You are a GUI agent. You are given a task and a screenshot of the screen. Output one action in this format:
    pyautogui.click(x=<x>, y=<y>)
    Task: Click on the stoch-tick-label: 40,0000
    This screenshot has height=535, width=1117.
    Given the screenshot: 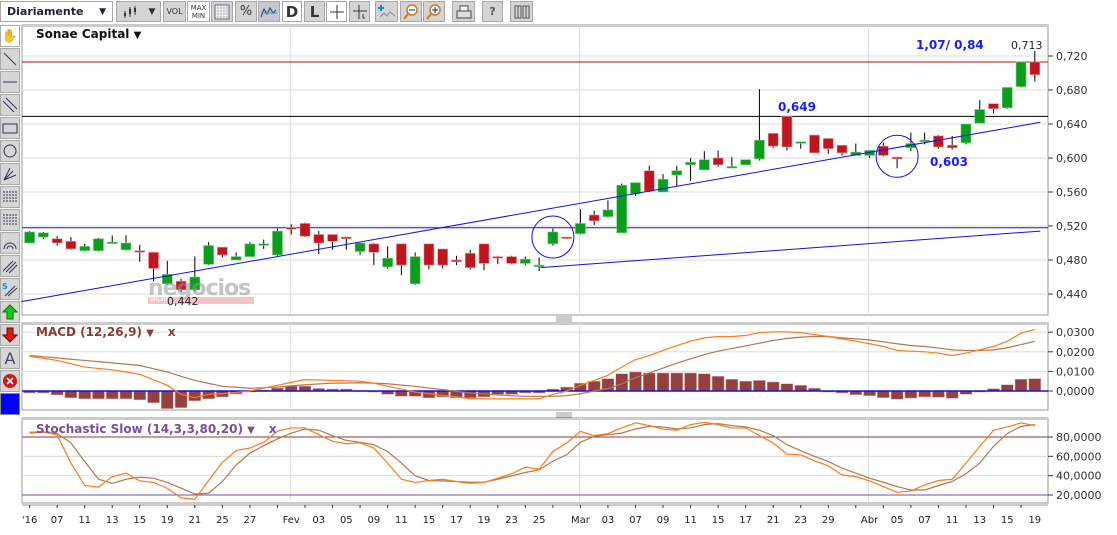 What is the action you would take?
    pyautogui.click(x=1079, y=476)
    